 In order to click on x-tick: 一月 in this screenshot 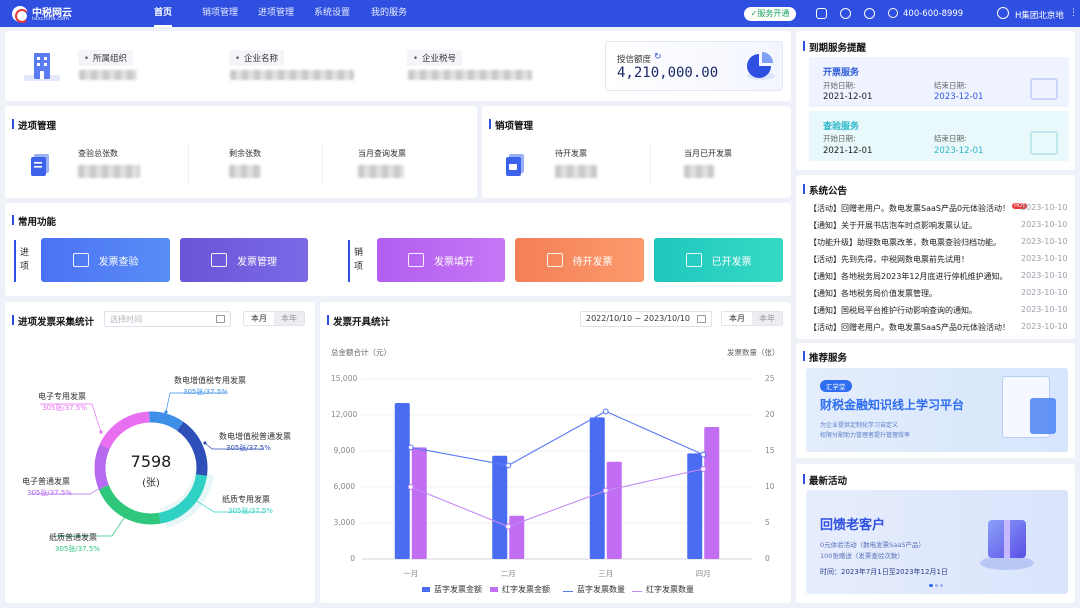, I will do `click(411, 573)`.